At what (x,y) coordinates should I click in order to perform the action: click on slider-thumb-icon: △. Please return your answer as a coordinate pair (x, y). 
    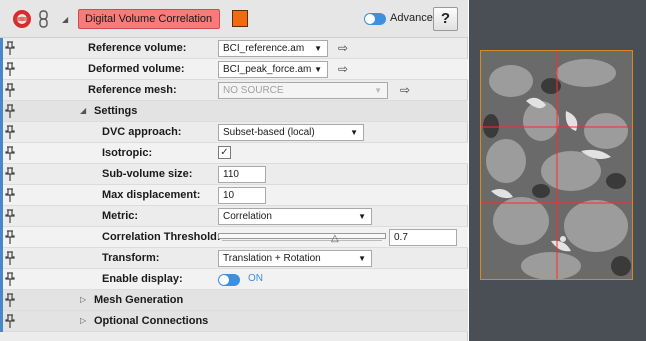
    Looking at the image, I should click on (335, 238).